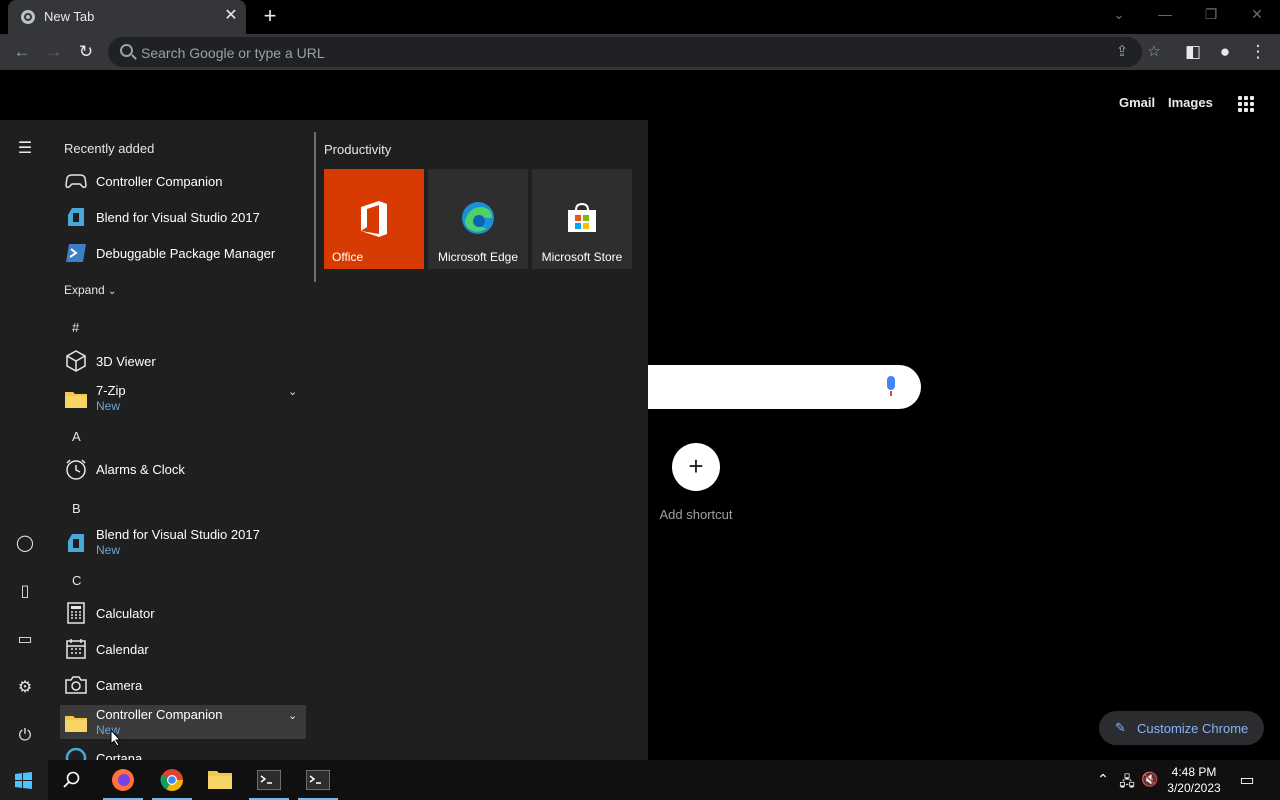 The image size is (1280, 800). Describe the element at coordinates (183, 650) in the screenshot. I see `list-item: Calendar` at that location.